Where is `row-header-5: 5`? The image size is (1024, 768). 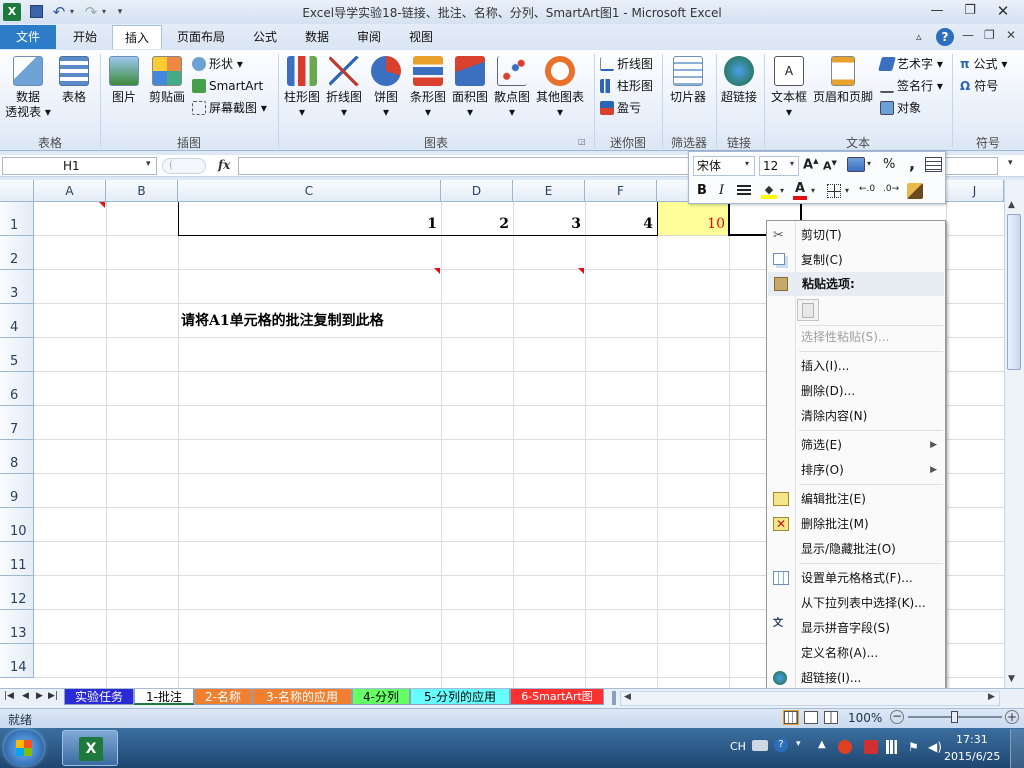
row-header-5: 5 is located at coordinates (17, 355).